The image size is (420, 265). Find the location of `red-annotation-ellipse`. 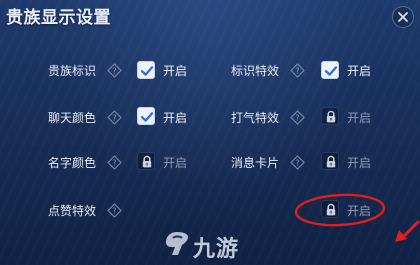

red-annotation-ellipse is located at coordinates (357, 217).